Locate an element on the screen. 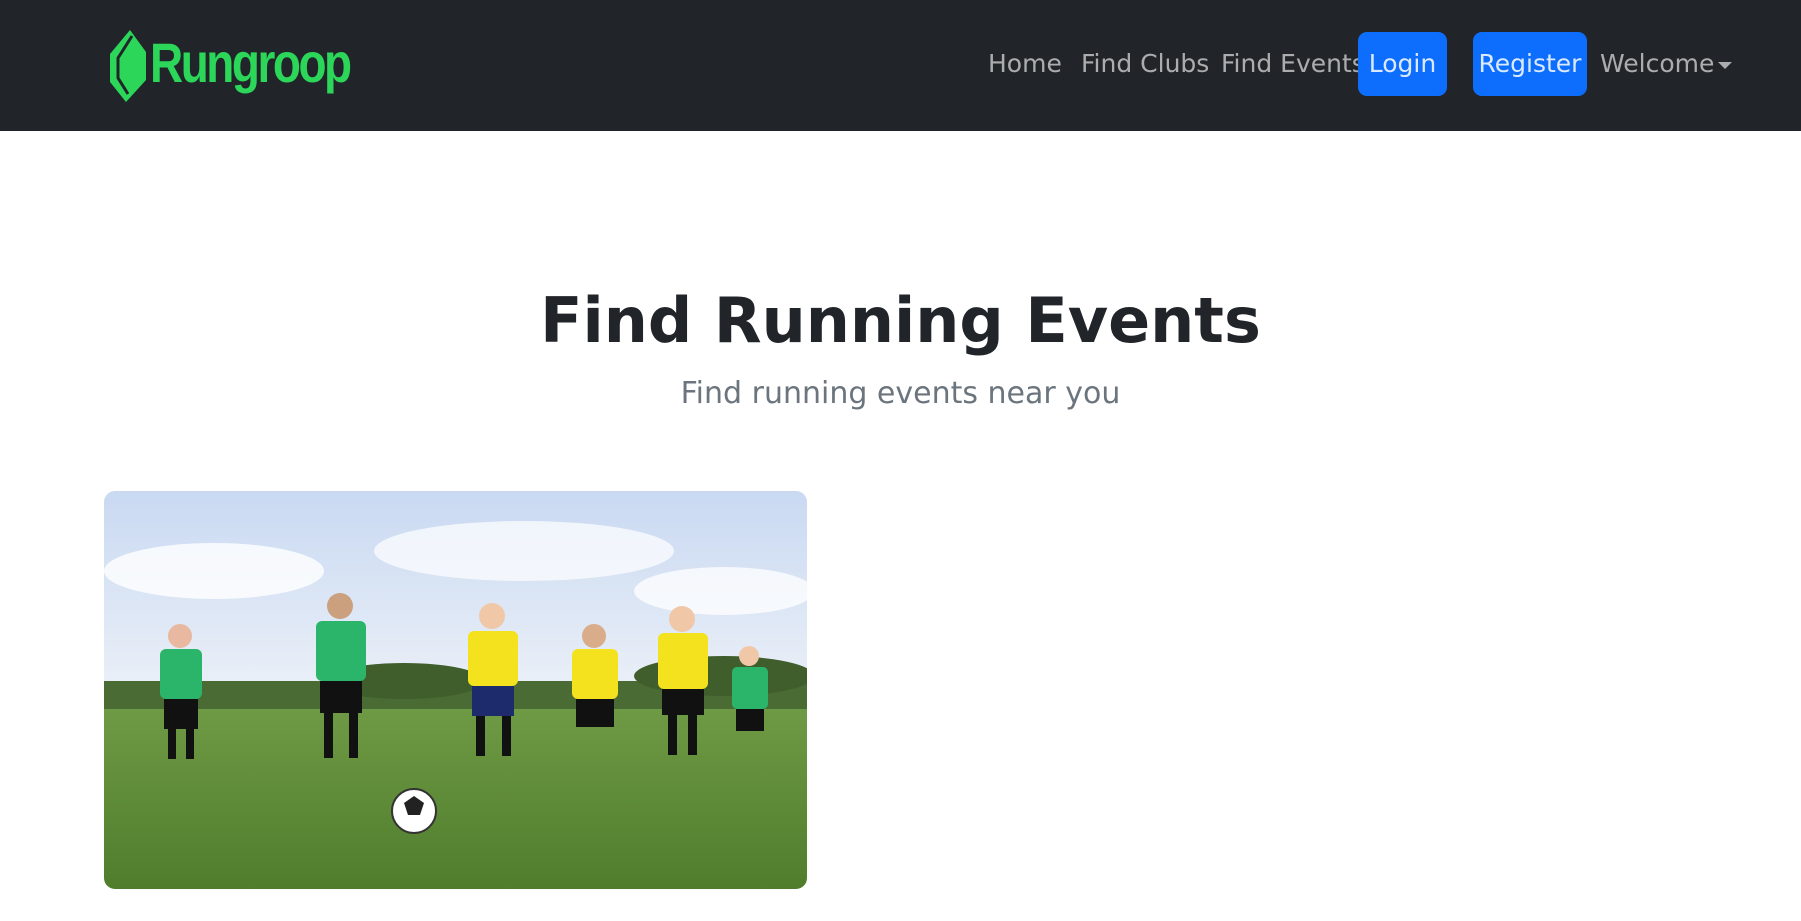  page-title: Find Running Events is located at coordinates (900, 320).